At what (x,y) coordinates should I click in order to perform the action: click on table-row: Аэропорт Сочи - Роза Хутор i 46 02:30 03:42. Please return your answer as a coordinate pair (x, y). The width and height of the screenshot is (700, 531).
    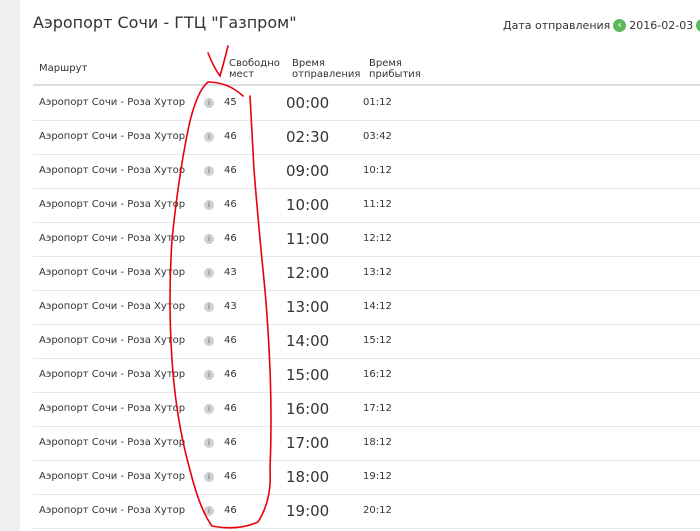
    Looking at the image, I should click on (366, 137).